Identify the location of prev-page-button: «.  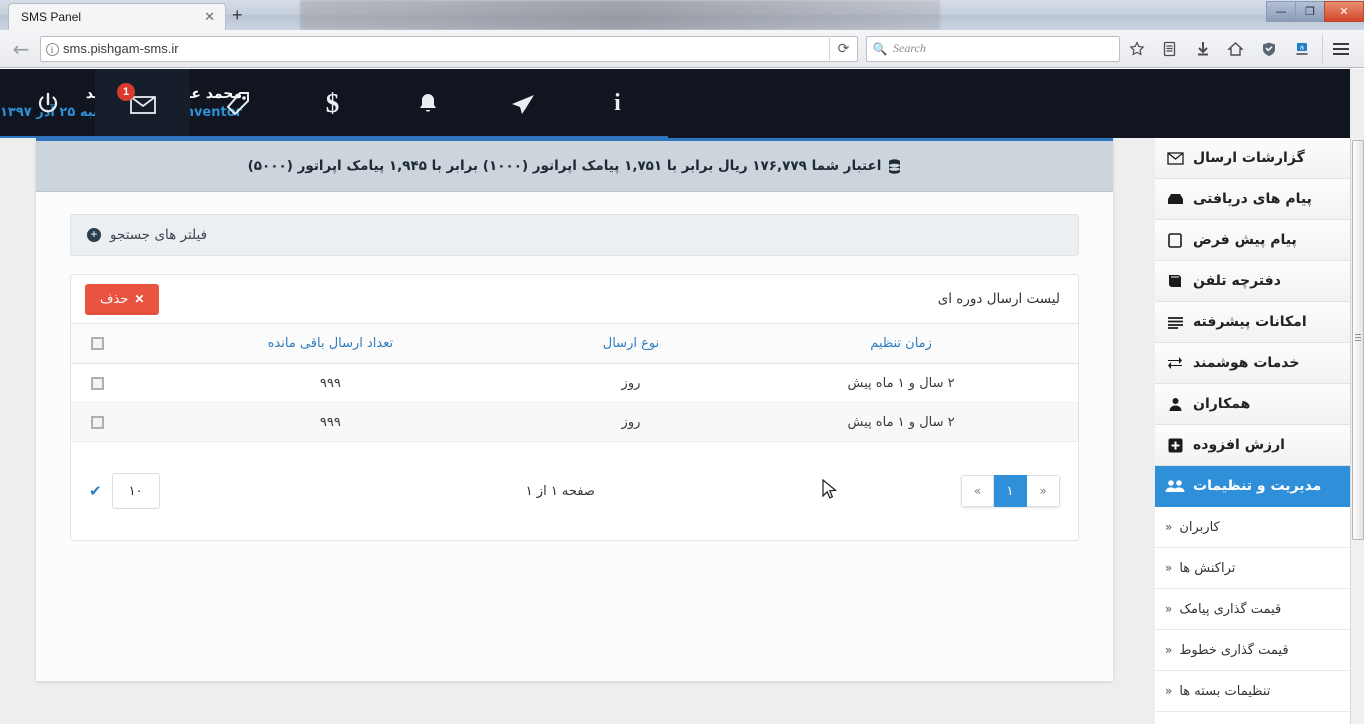
(977, 491).